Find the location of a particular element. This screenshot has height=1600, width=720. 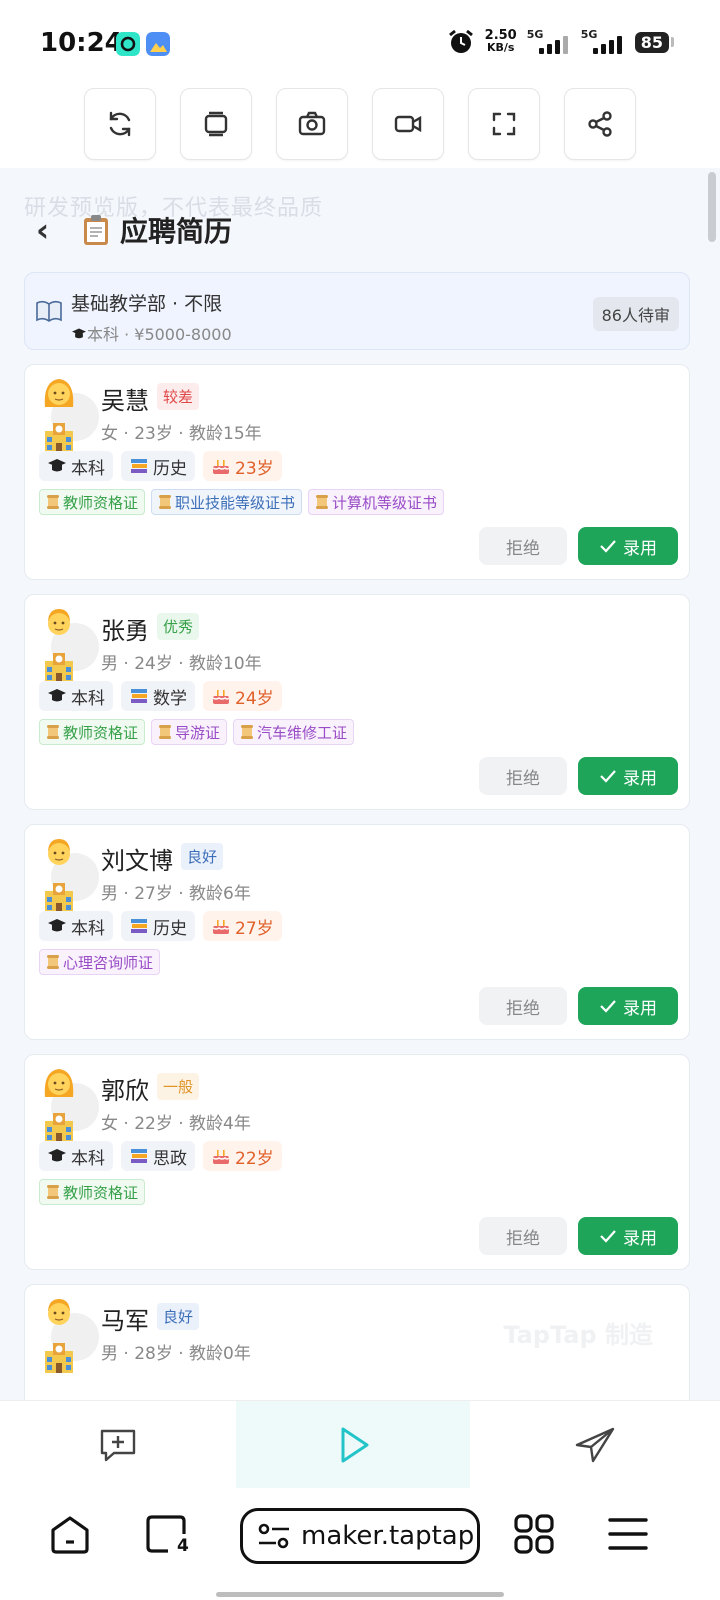

screenshot-button is located at coordinates (312, 124).